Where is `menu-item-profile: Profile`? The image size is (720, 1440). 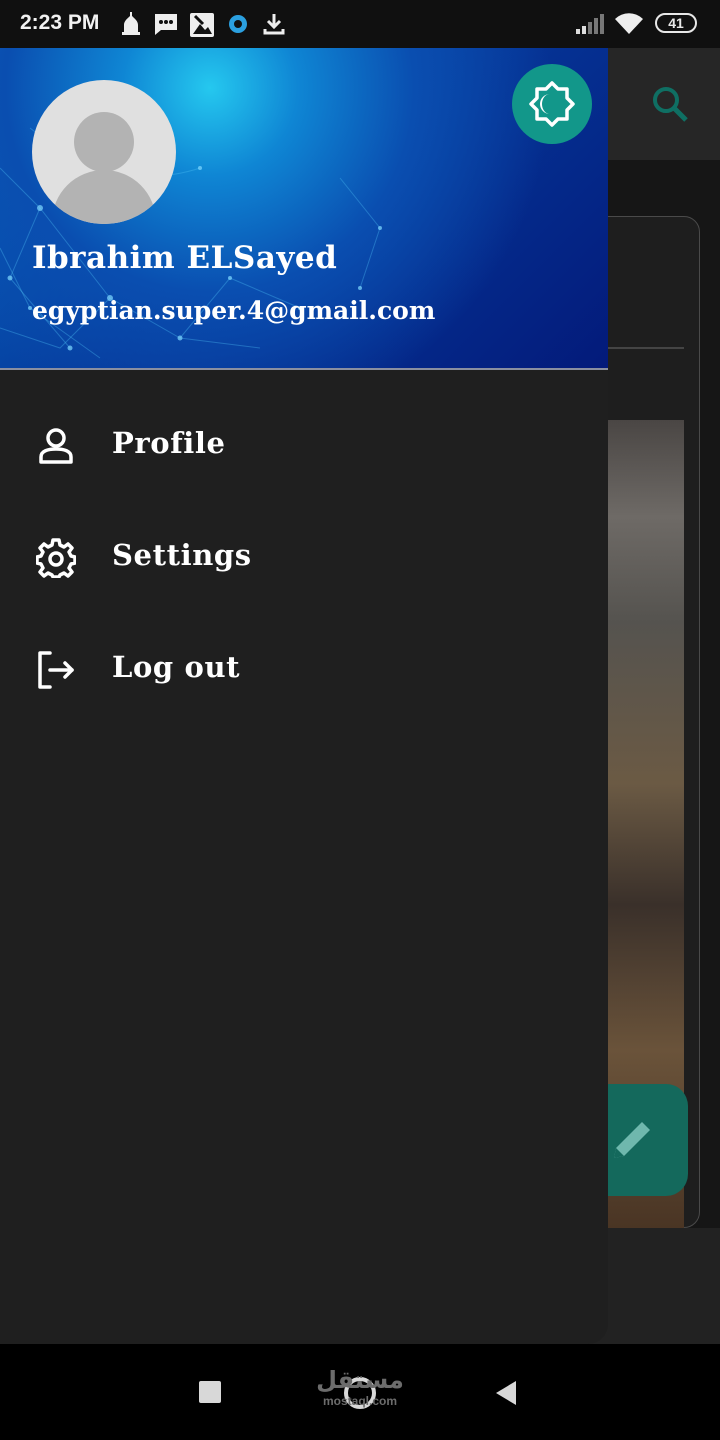
menu-item-profile: Profile is located at coordinates (304, 444).